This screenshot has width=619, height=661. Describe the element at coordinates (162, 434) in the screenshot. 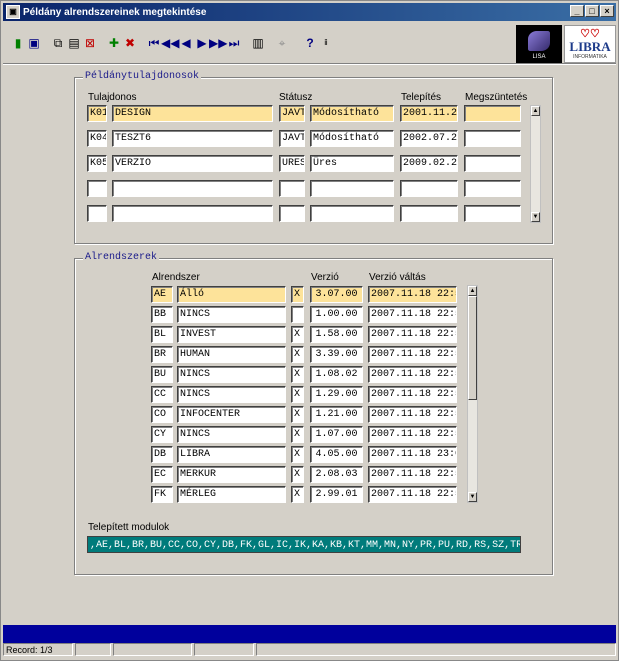

I see `subsystem-code-field: CY` at that location.